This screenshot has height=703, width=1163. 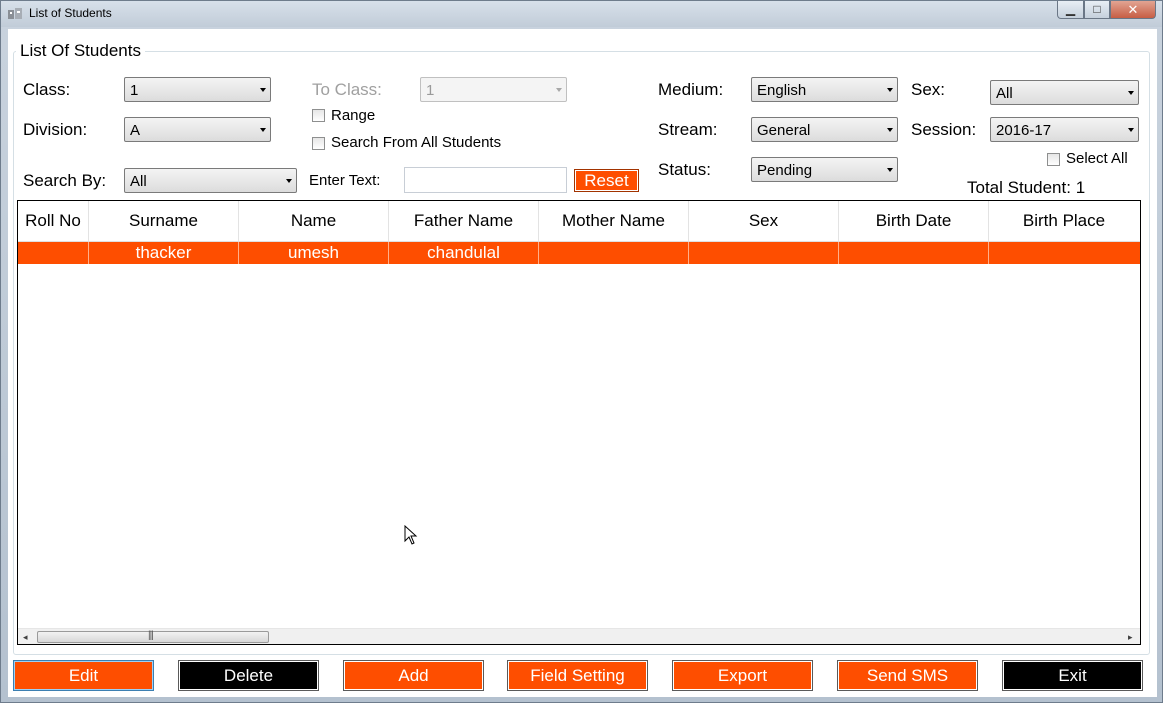 I want to click on cell-birth-place, so click(x=1064, y=253).